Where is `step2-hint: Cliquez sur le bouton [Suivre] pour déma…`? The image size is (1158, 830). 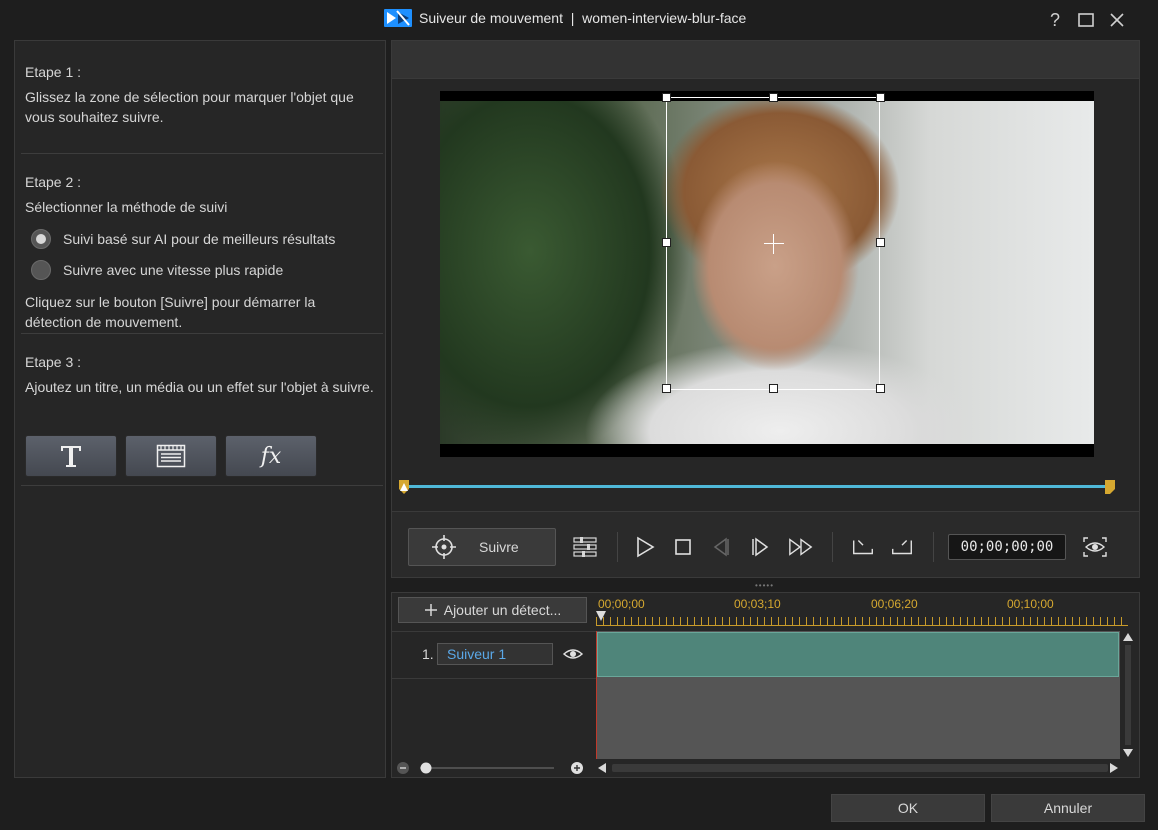 step2-hint: Cliquez sur le bouton [Suivre] pour déma… is located at coordinates (170, 312).